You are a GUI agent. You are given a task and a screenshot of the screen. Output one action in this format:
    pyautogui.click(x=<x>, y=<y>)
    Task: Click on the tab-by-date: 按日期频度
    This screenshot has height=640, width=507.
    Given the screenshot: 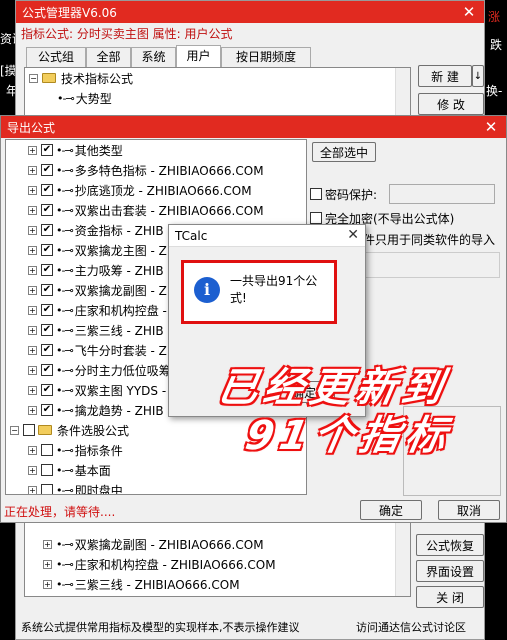 What is the action you would take?
    pyautogui.click(x=266, y=57)
    